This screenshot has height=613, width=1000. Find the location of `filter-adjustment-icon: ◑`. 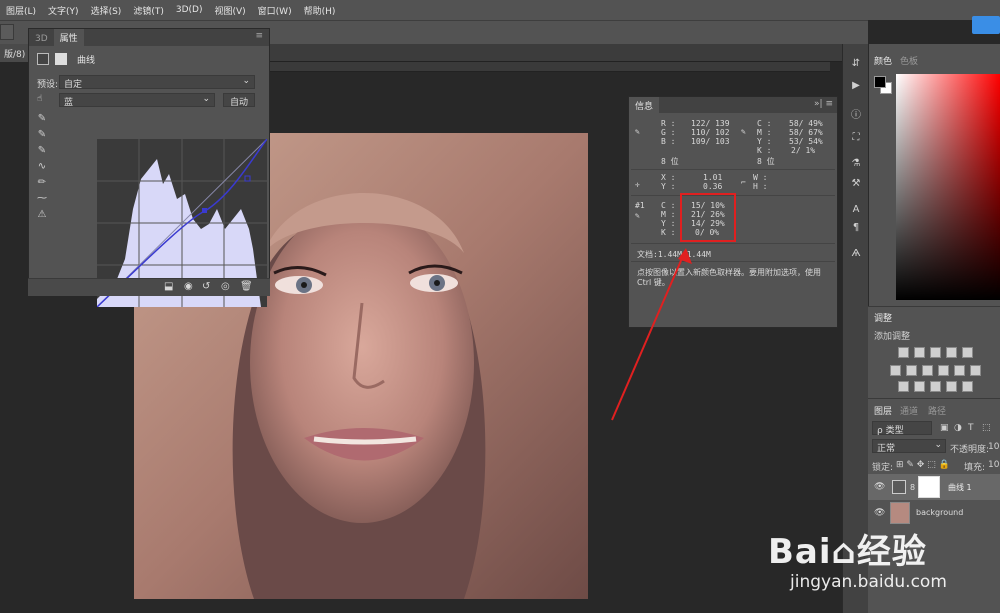

filter-adjustment-icon: ◑ is located at coordinates (958, 428).